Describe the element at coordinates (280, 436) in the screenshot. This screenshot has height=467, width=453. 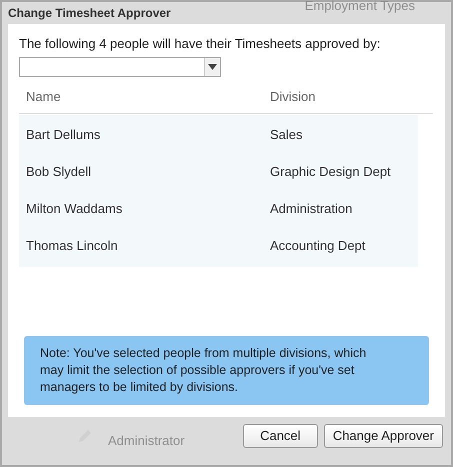
I see `cancel-button: Cancel` at that location.